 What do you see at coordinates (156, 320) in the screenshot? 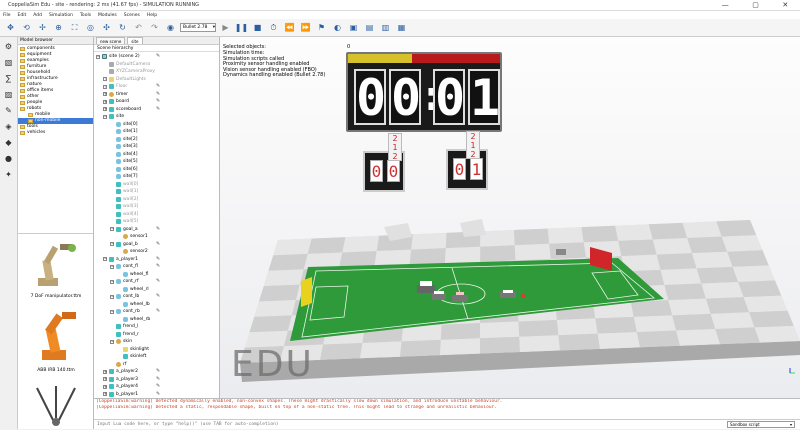
I see `scene-object: wheel_rb` at bounding box center [156, 320].